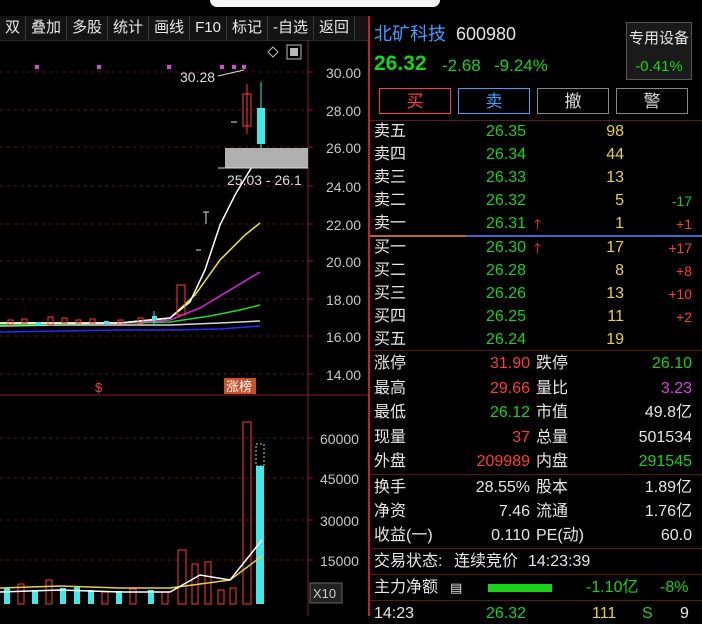  Describe the element at coordinates (510, 535) in the screenshot. I see `stat-value: 0.110` at that location.